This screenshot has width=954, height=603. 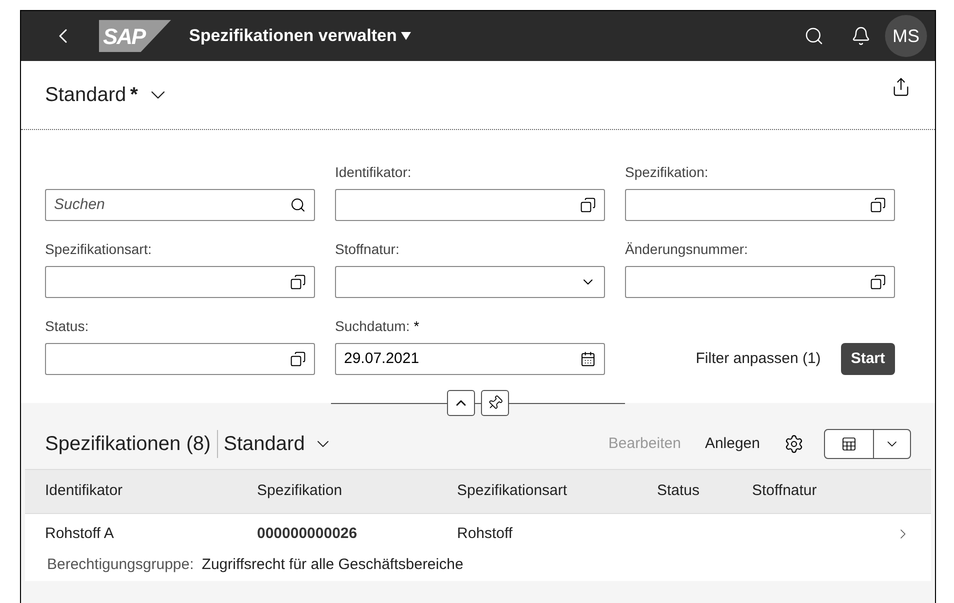 What do you see at coordinates (867, 359) in the screenshot?
I see `start-button: Start` at bounding box center [867, 359].